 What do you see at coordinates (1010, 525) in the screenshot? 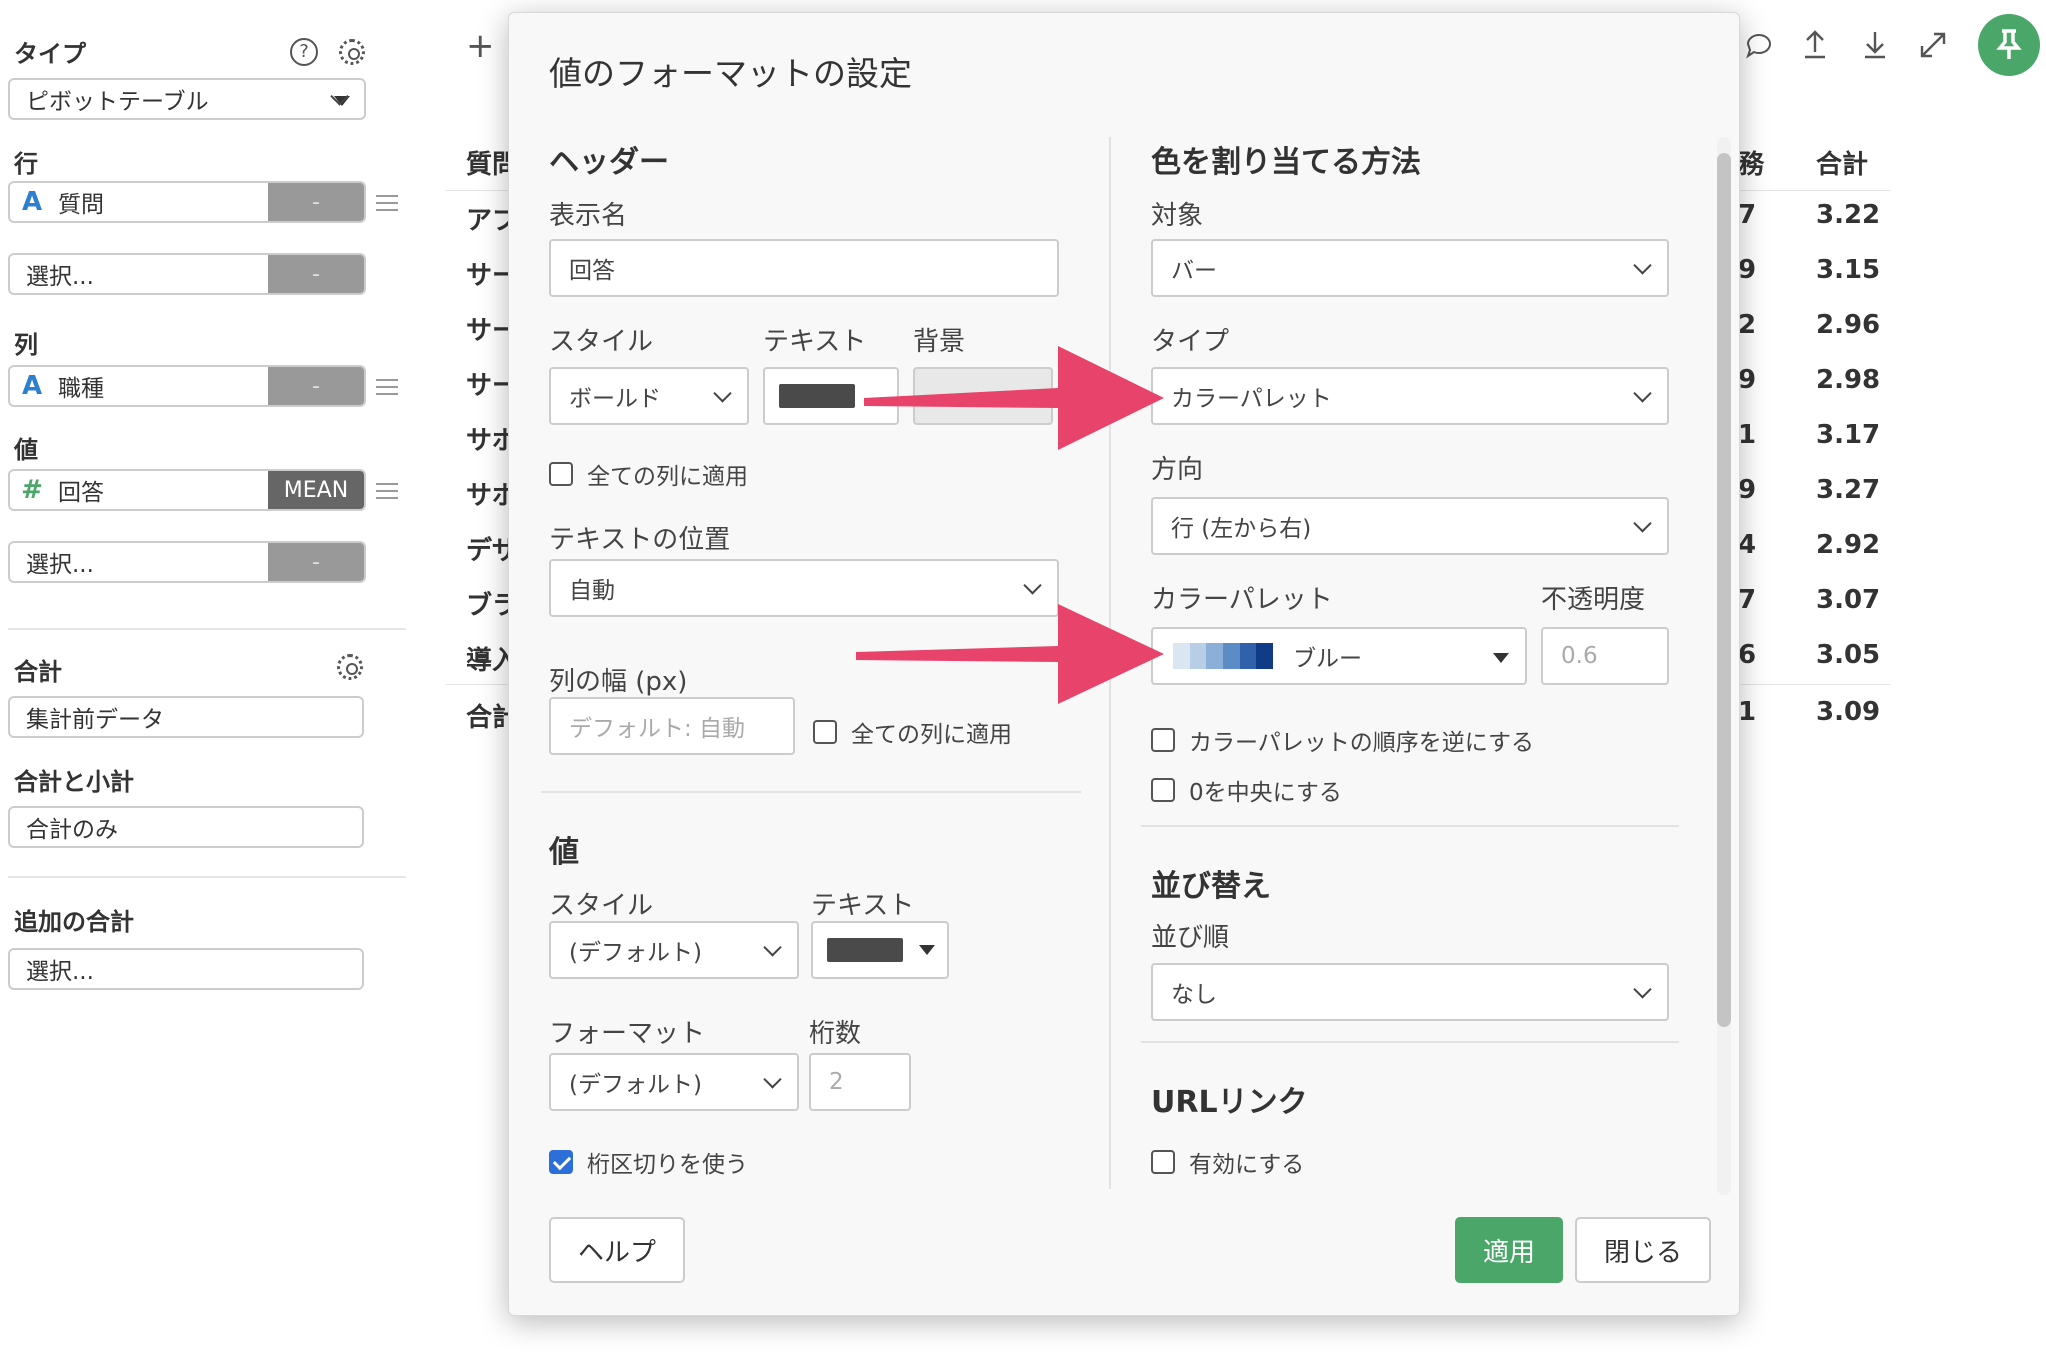
I see `annotation-arrows` at bounding box center [1010, 525].